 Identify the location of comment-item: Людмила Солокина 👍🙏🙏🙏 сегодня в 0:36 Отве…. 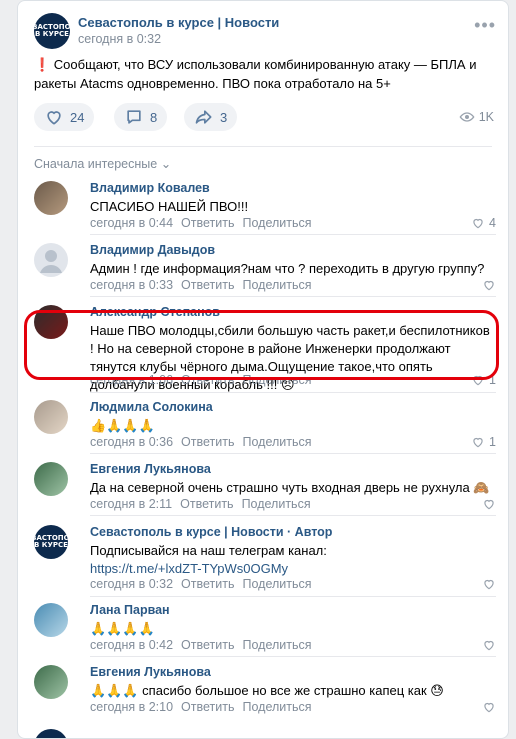
(265, 427).